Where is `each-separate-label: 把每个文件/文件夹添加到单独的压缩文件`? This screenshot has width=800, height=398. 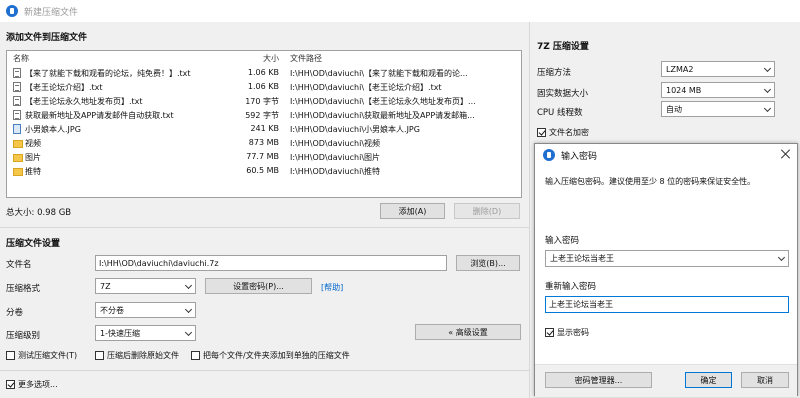
each-separate-label: 把每个文件/文件夹添加到单独的压缩文件 is located at coordinates (276, 355).